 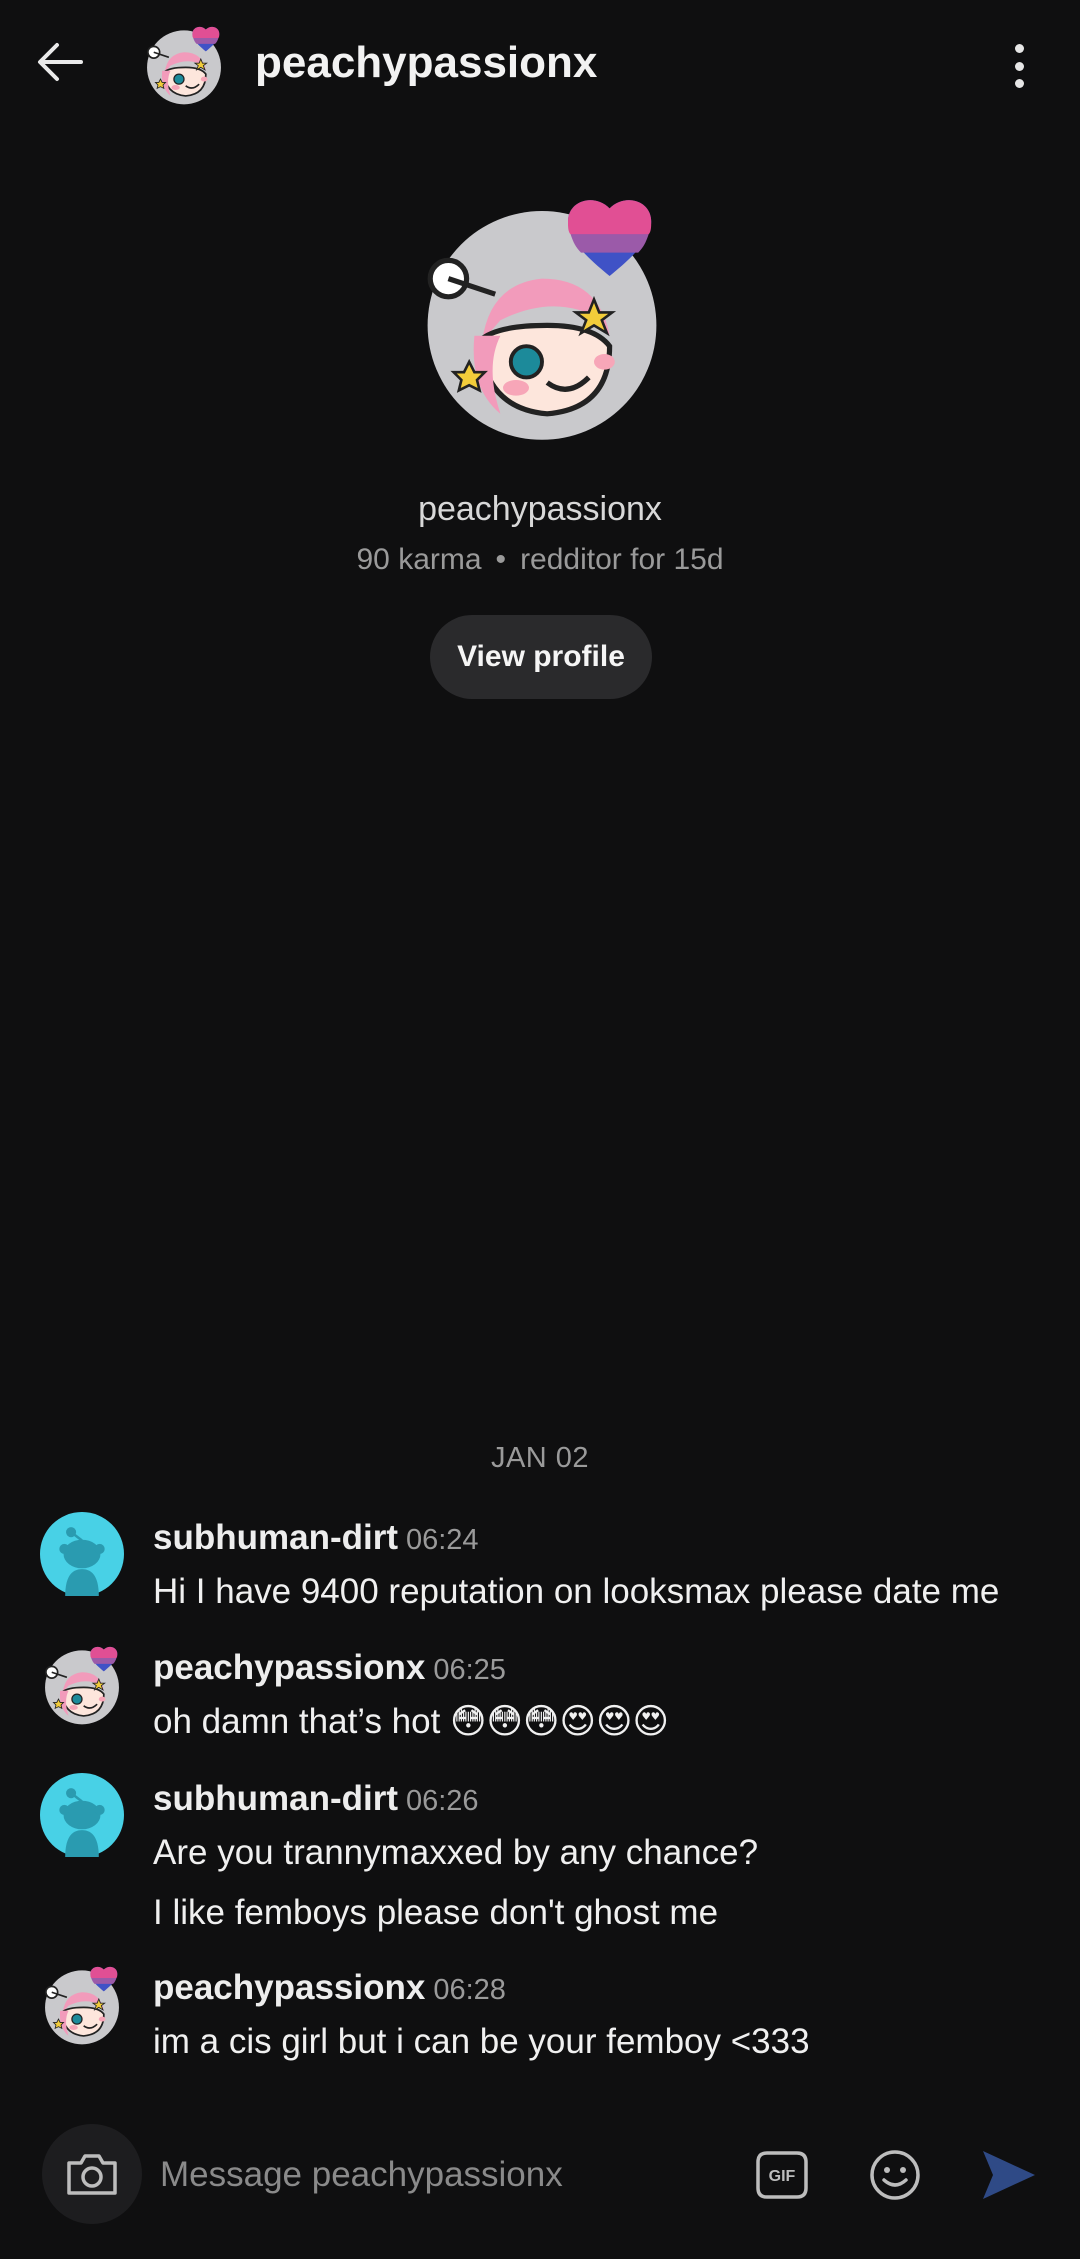 I want to click on message-input, so click(x=440, y=2175).